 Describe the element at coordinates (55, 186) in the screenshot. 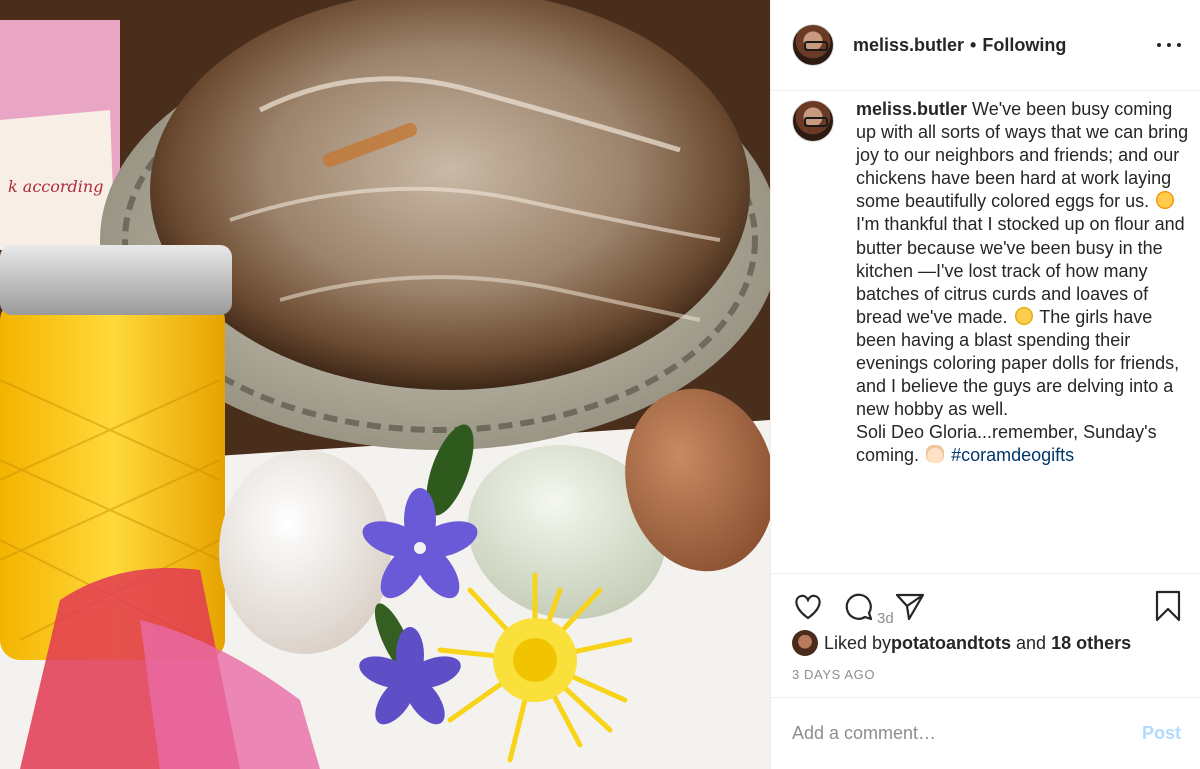

I see `svg-text: k according` at that location.